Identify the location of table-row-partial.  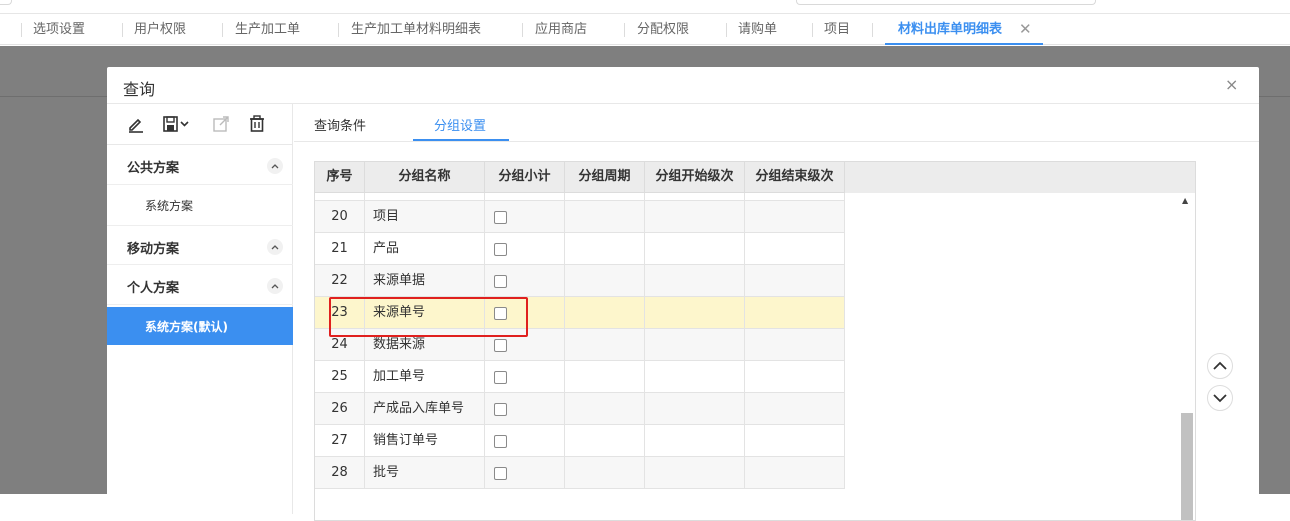
(580, 197).